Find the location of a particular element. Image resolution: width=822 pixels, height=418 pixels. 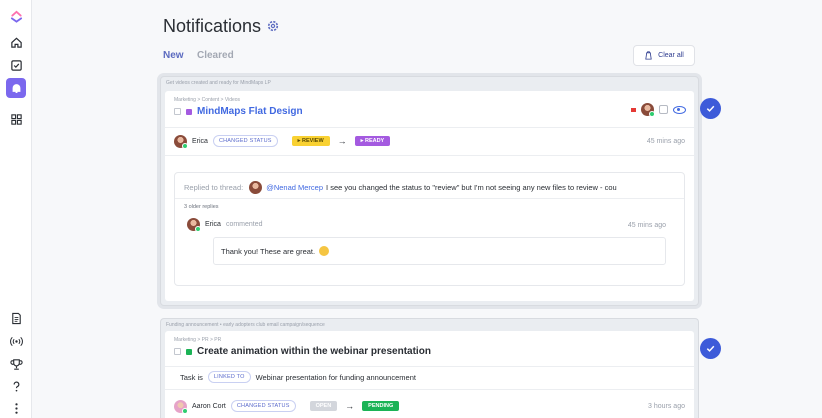

mention-link: @Nenad Mercep is located at coordinates (294, 187).